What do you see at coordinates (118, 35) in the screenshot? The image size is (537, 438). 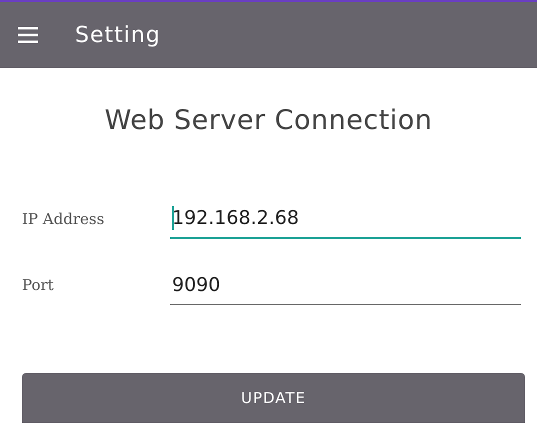 I see `app-bar-title: Setting` at bounding box center [118, 35].